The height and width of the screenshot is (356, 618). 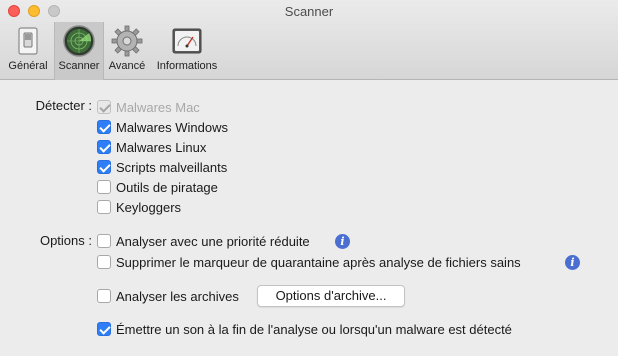 What do you see at coordinates (177, 296) in the screenshot?
I see `option-archives-label: Analyser les archives` at bounding box center [177, 296].